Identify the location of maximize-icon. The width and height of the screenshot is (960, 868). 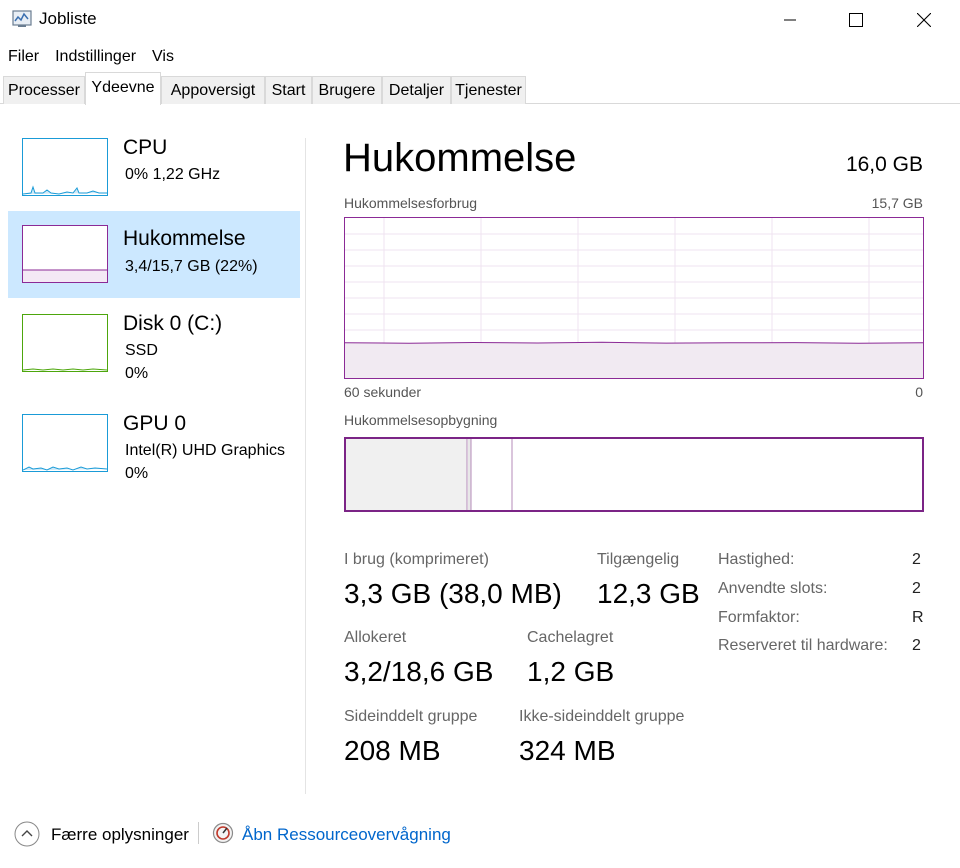
(856, 20).